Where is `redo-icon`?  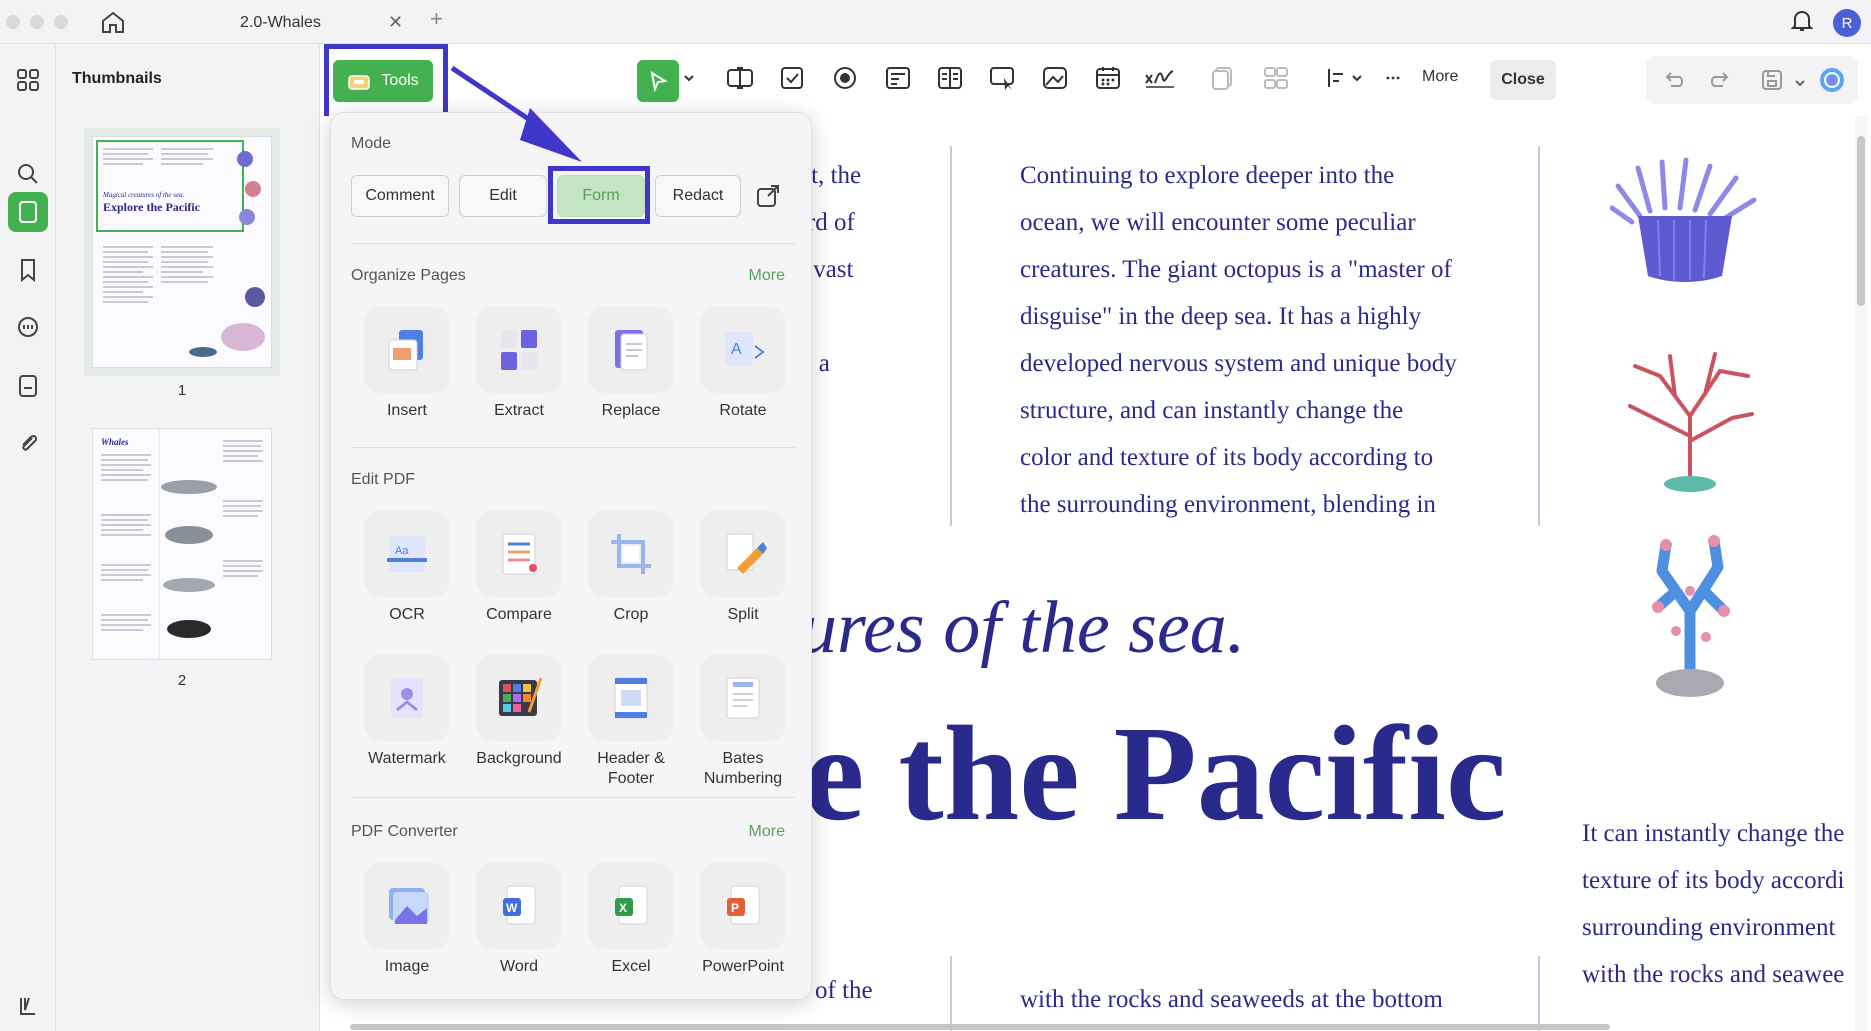 redo-icon is located at coordinates (1720, 82).